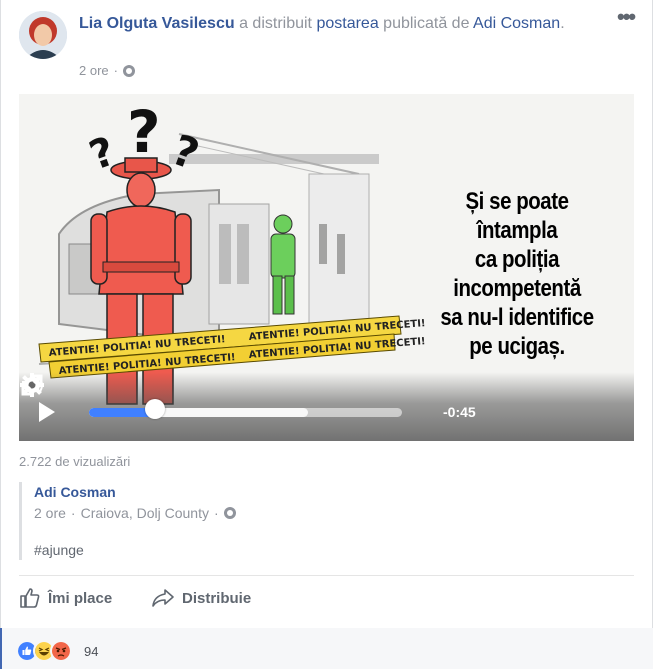 This screenshot has height=669, width=653. What do you see at coordinates (517, 230) in the screenshot?
I see `caption-line: întampla` at bounding box center [517, 230].